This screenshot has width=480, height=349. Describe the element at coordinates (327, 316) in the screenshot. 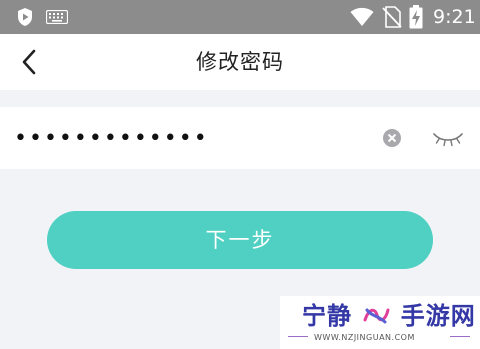

I see `watermark-name-left: 宁静` at that location.